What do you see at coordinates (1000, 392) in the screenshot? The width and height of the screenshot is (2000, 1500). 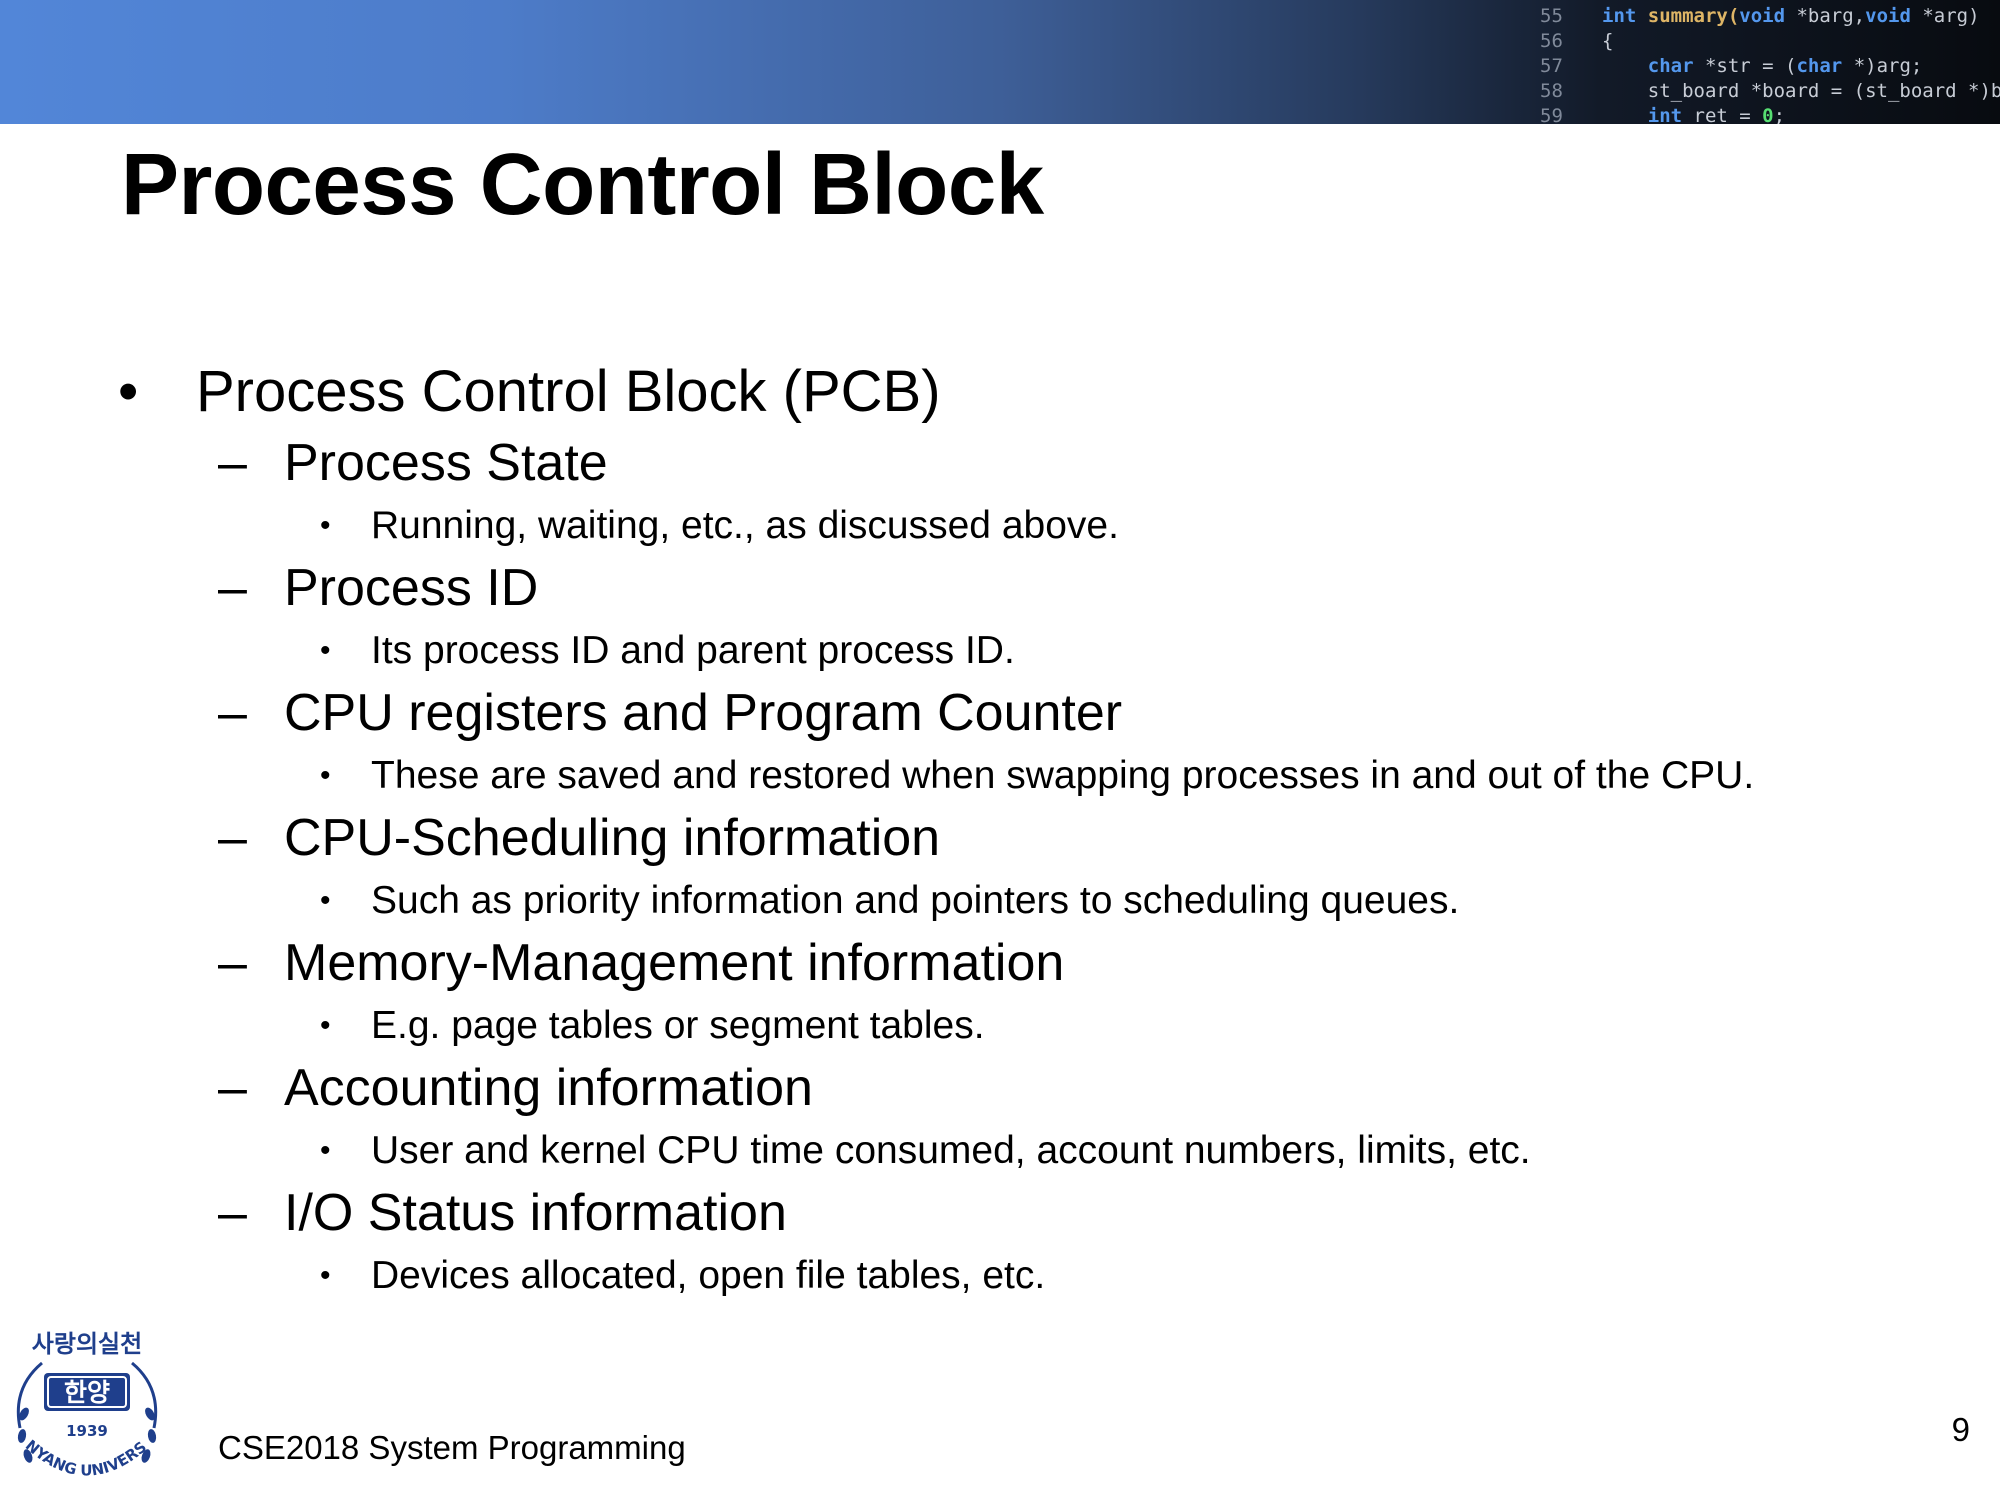 I see `main-bullet: • Process Control Block (PCB)` at bounding box center [1000, 392].